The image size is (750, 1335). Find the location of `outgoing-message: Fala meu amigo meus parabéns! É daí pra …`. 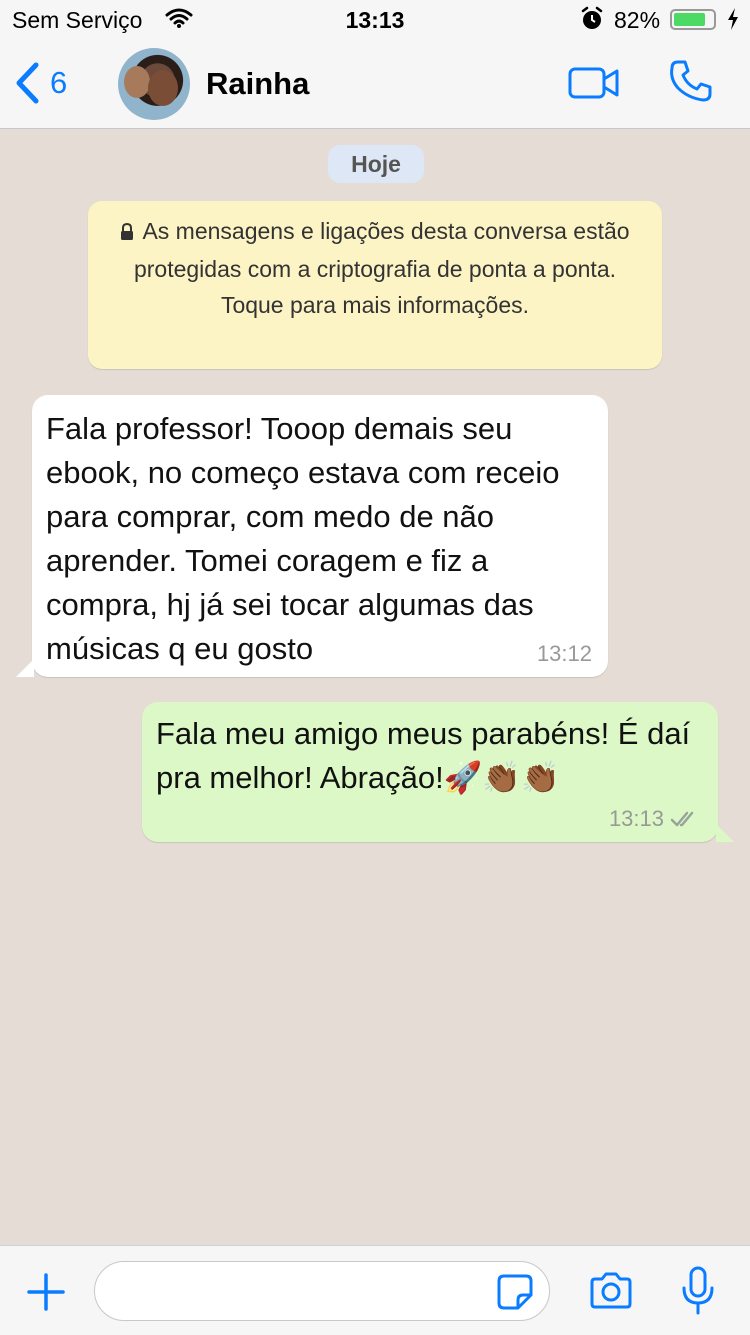

outgoing-message: Fala meu amigo meus parabéns! É daí pra … is located at coordinates (438, 772).